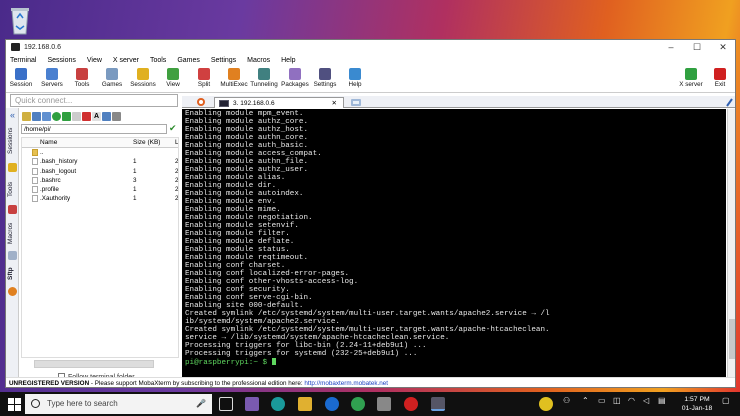 The image size is (740, 416). I want to click on mobatek-link: http://mobaxterm.mobatek.net, so click(346, 383).